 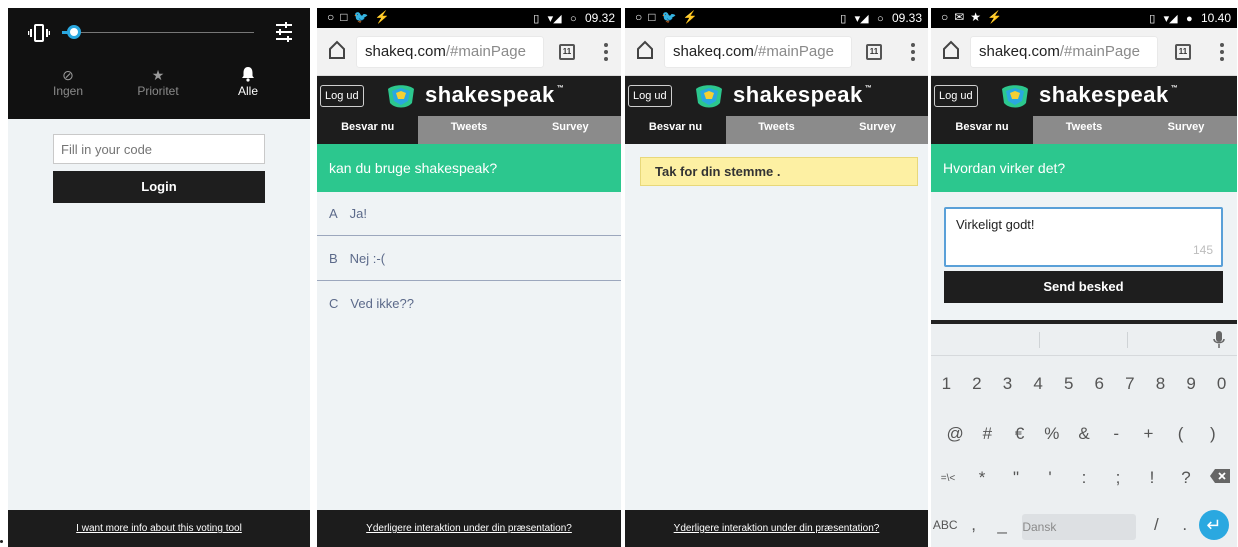 I want to click on key: 5, so click(x=1068, y=384).